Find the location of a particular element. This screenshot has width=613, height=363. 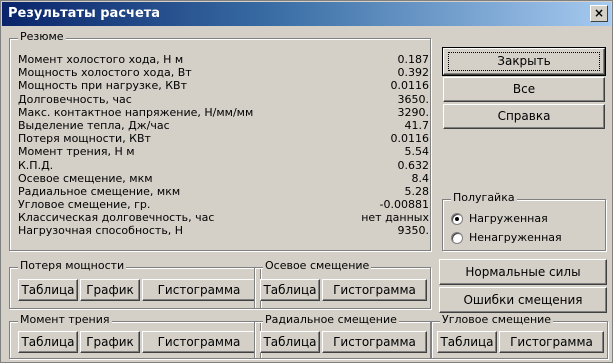

row-label: Момент трения, Н м is located at coordinates (76, 152).